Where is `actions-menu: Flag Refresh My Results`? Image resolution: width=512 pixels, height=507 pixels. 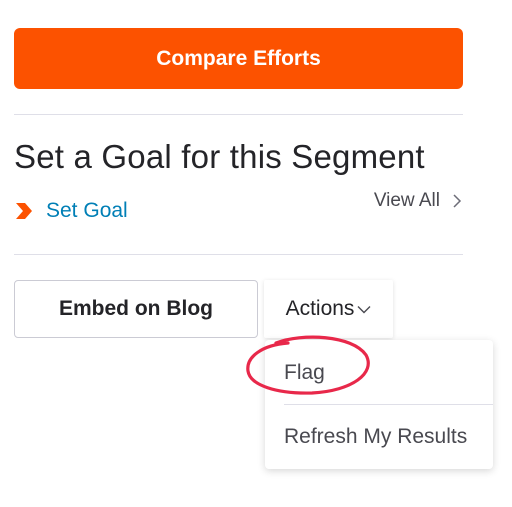
actions-menu: Flag Refresh My Results is located at coordinates (379, 404).